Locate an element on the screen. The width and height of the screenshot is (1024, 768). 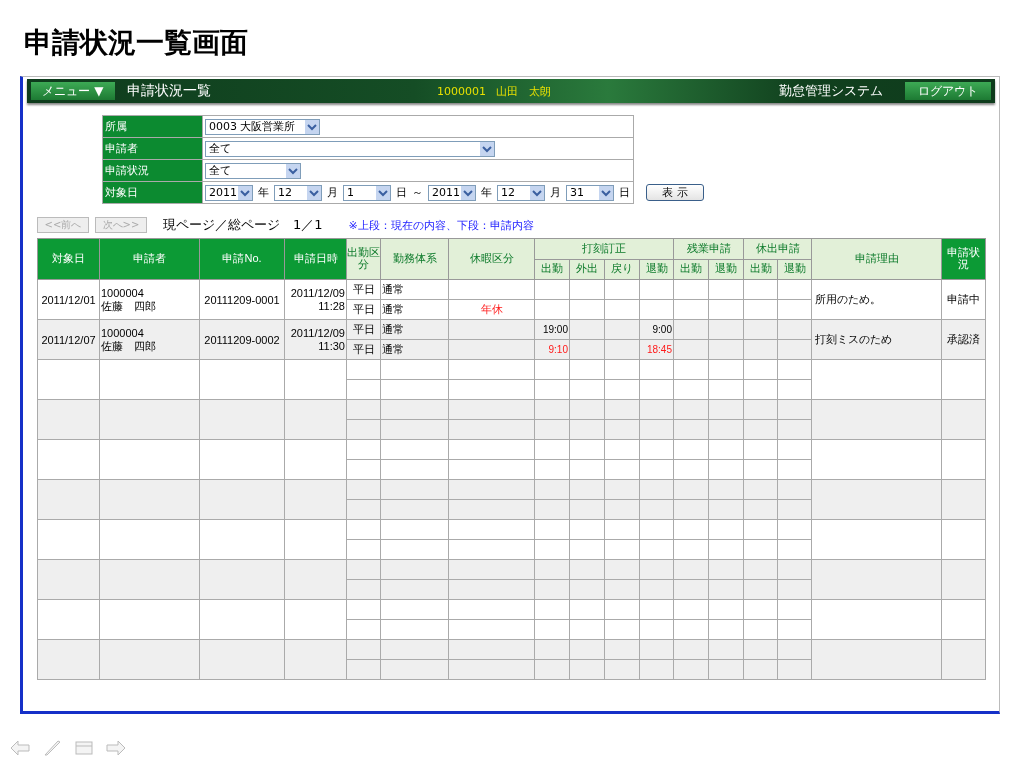
date-unit: ～ is located at coordinates (417, 192).